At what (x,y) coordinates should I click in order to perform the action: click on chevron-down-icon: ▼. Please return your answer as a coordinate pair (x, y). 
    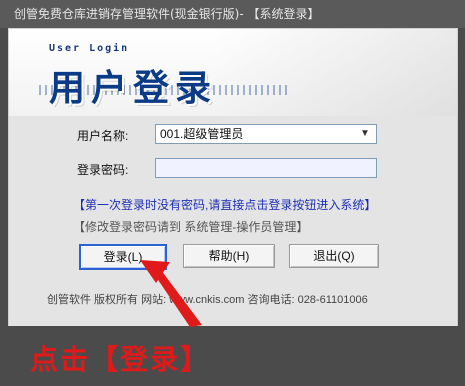
    Looking at the image, I should click on (365, 134).